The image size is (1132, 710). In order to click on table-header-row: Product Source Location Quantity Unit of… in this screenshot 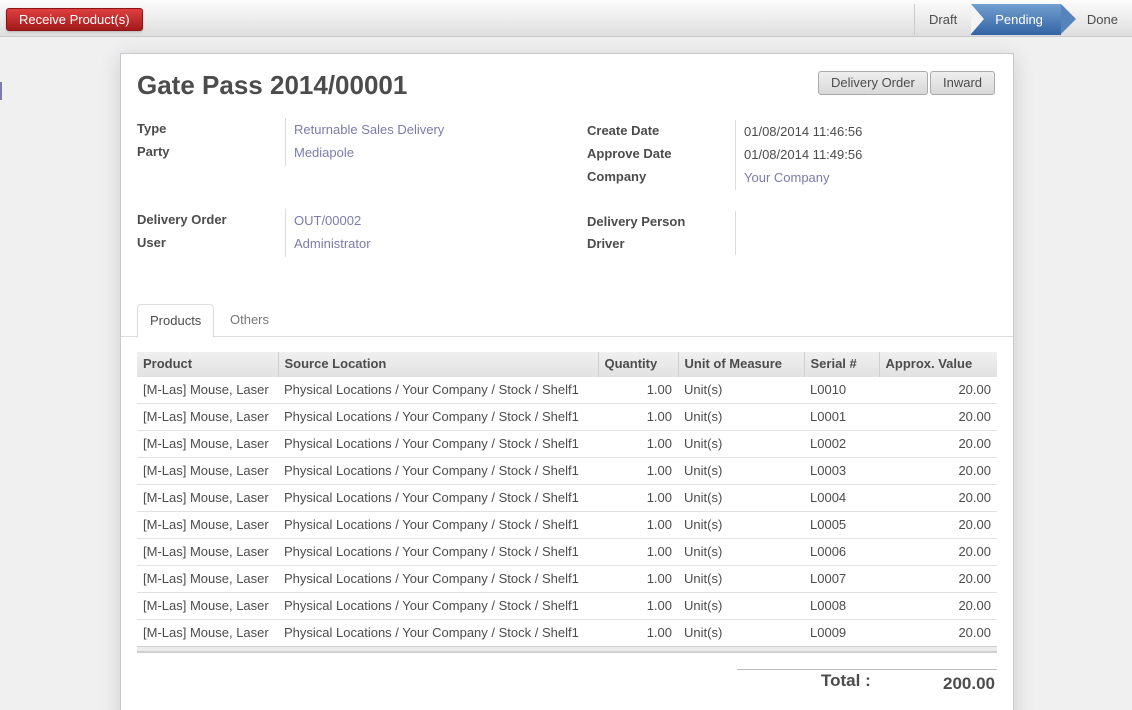, I will do `click(567, 364)`.